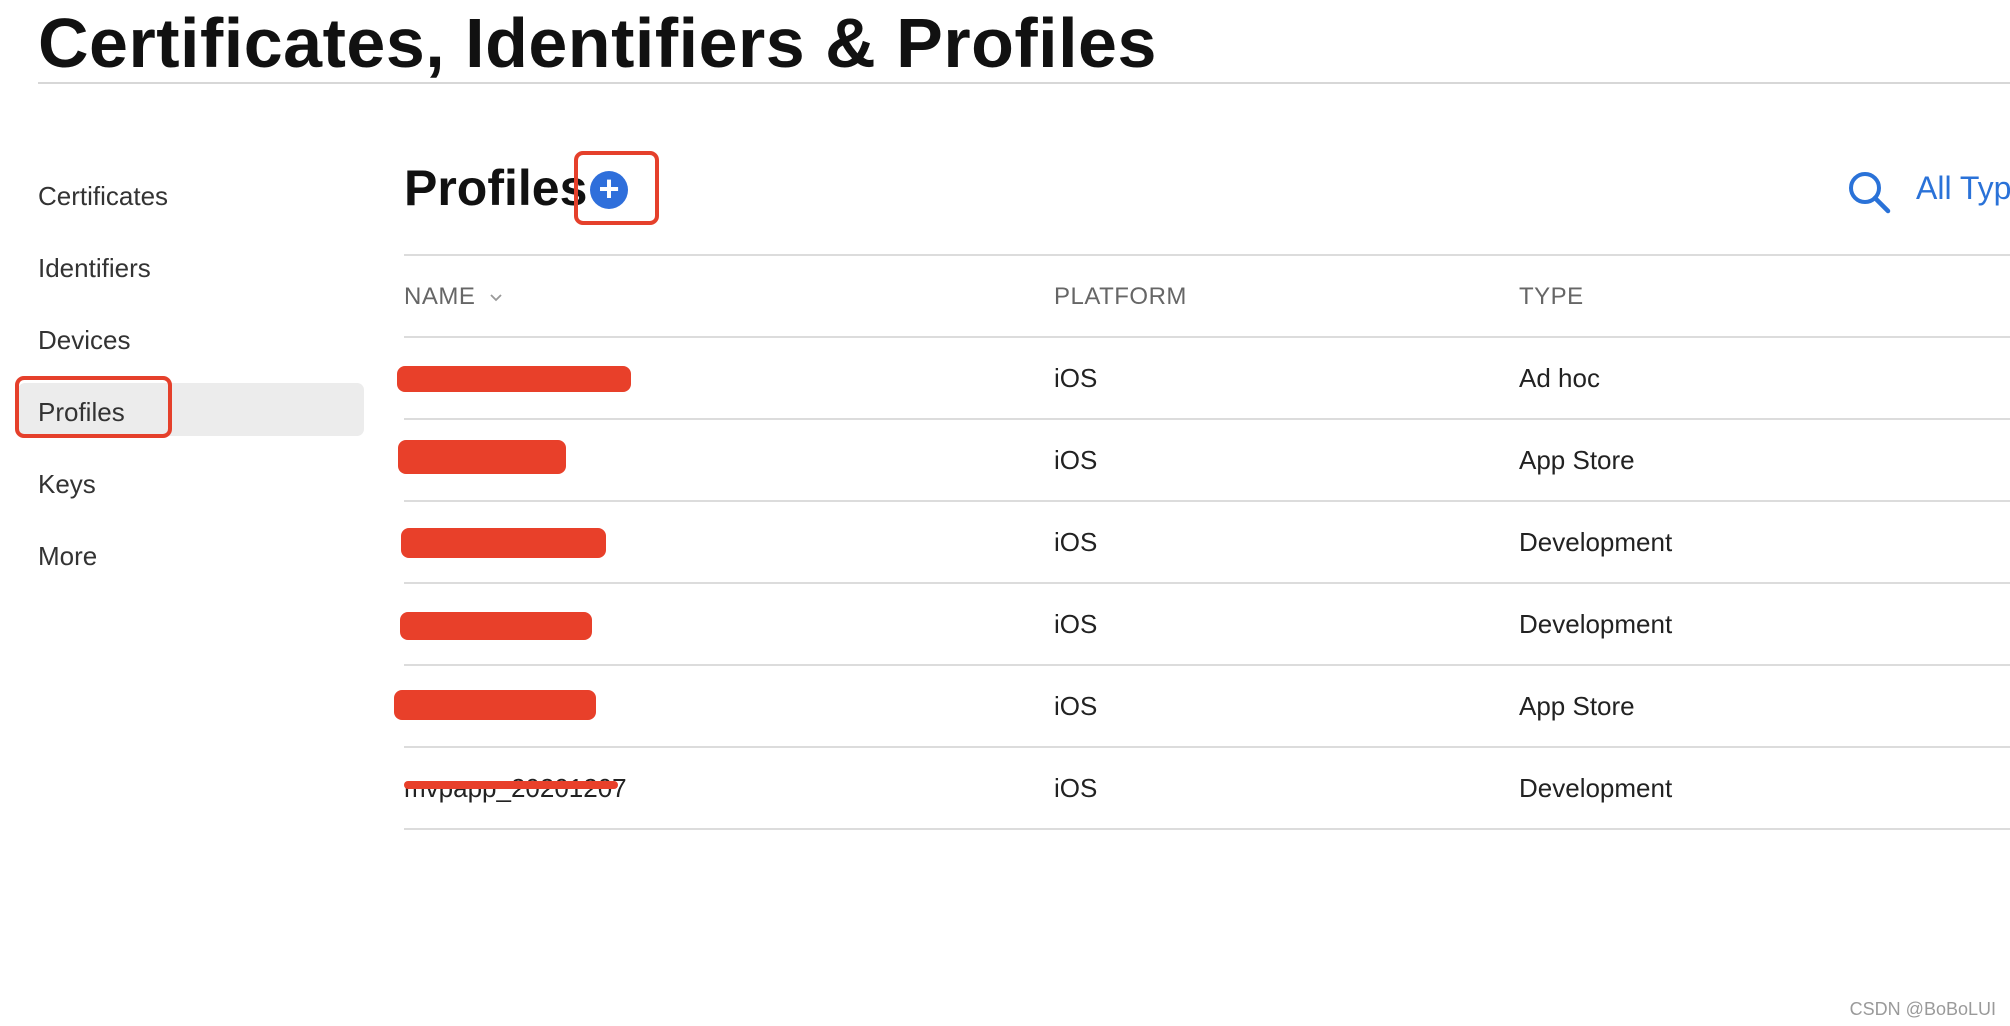 Image resolution: width=2010 pixels, height=1026 pixels. What do you see at coordinates (1551, 297) in the screenshot?
I see `column-header-type: TYPE` at bounding box center [1551, 297].